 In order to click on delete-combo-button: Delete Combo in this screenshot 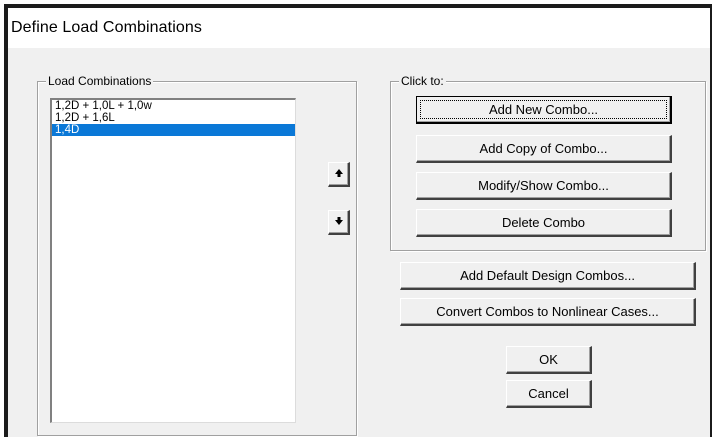, I will do `click(544, 223)`.